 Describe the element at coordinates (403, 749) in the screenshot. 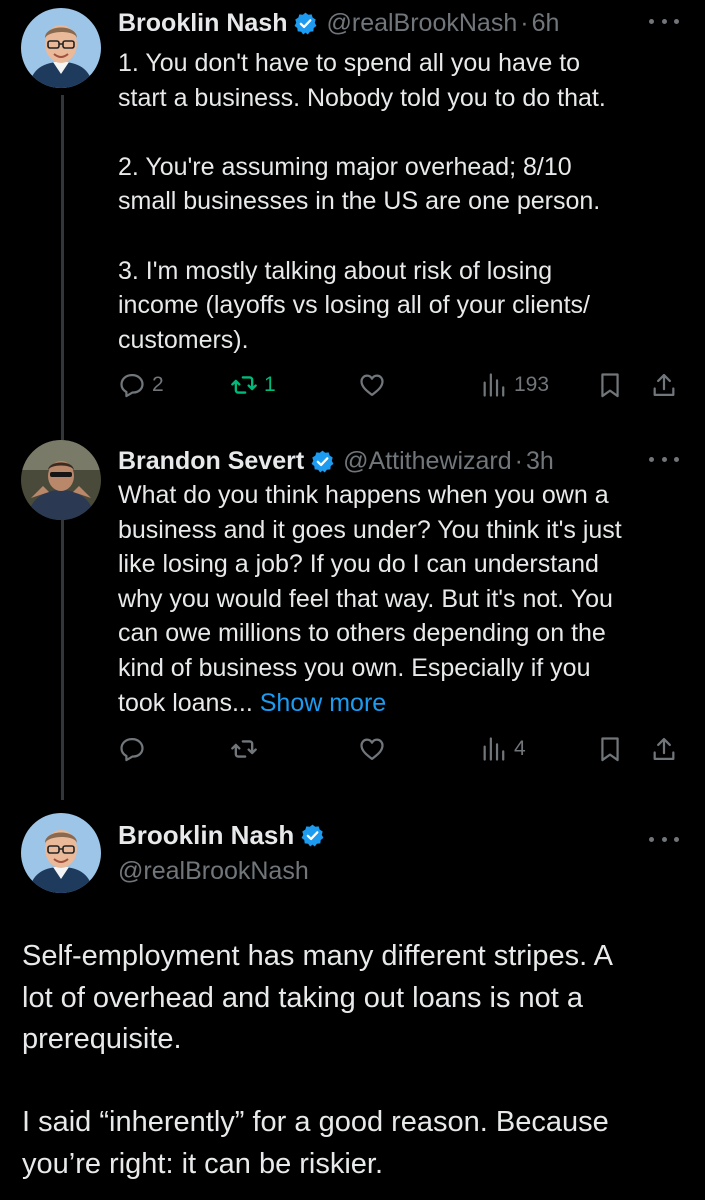

I see `action-bar: 4` at that location.